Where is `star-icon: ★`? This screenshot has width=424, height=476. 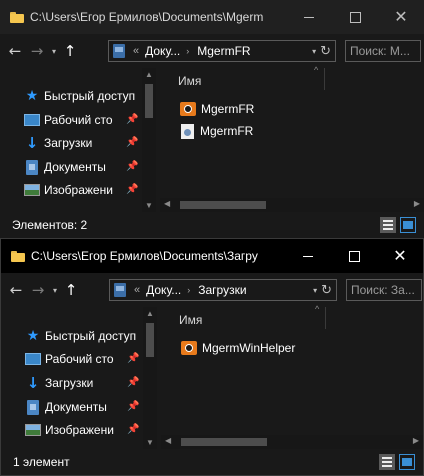
star-icon: ★ is located at coordinates (33, 336).